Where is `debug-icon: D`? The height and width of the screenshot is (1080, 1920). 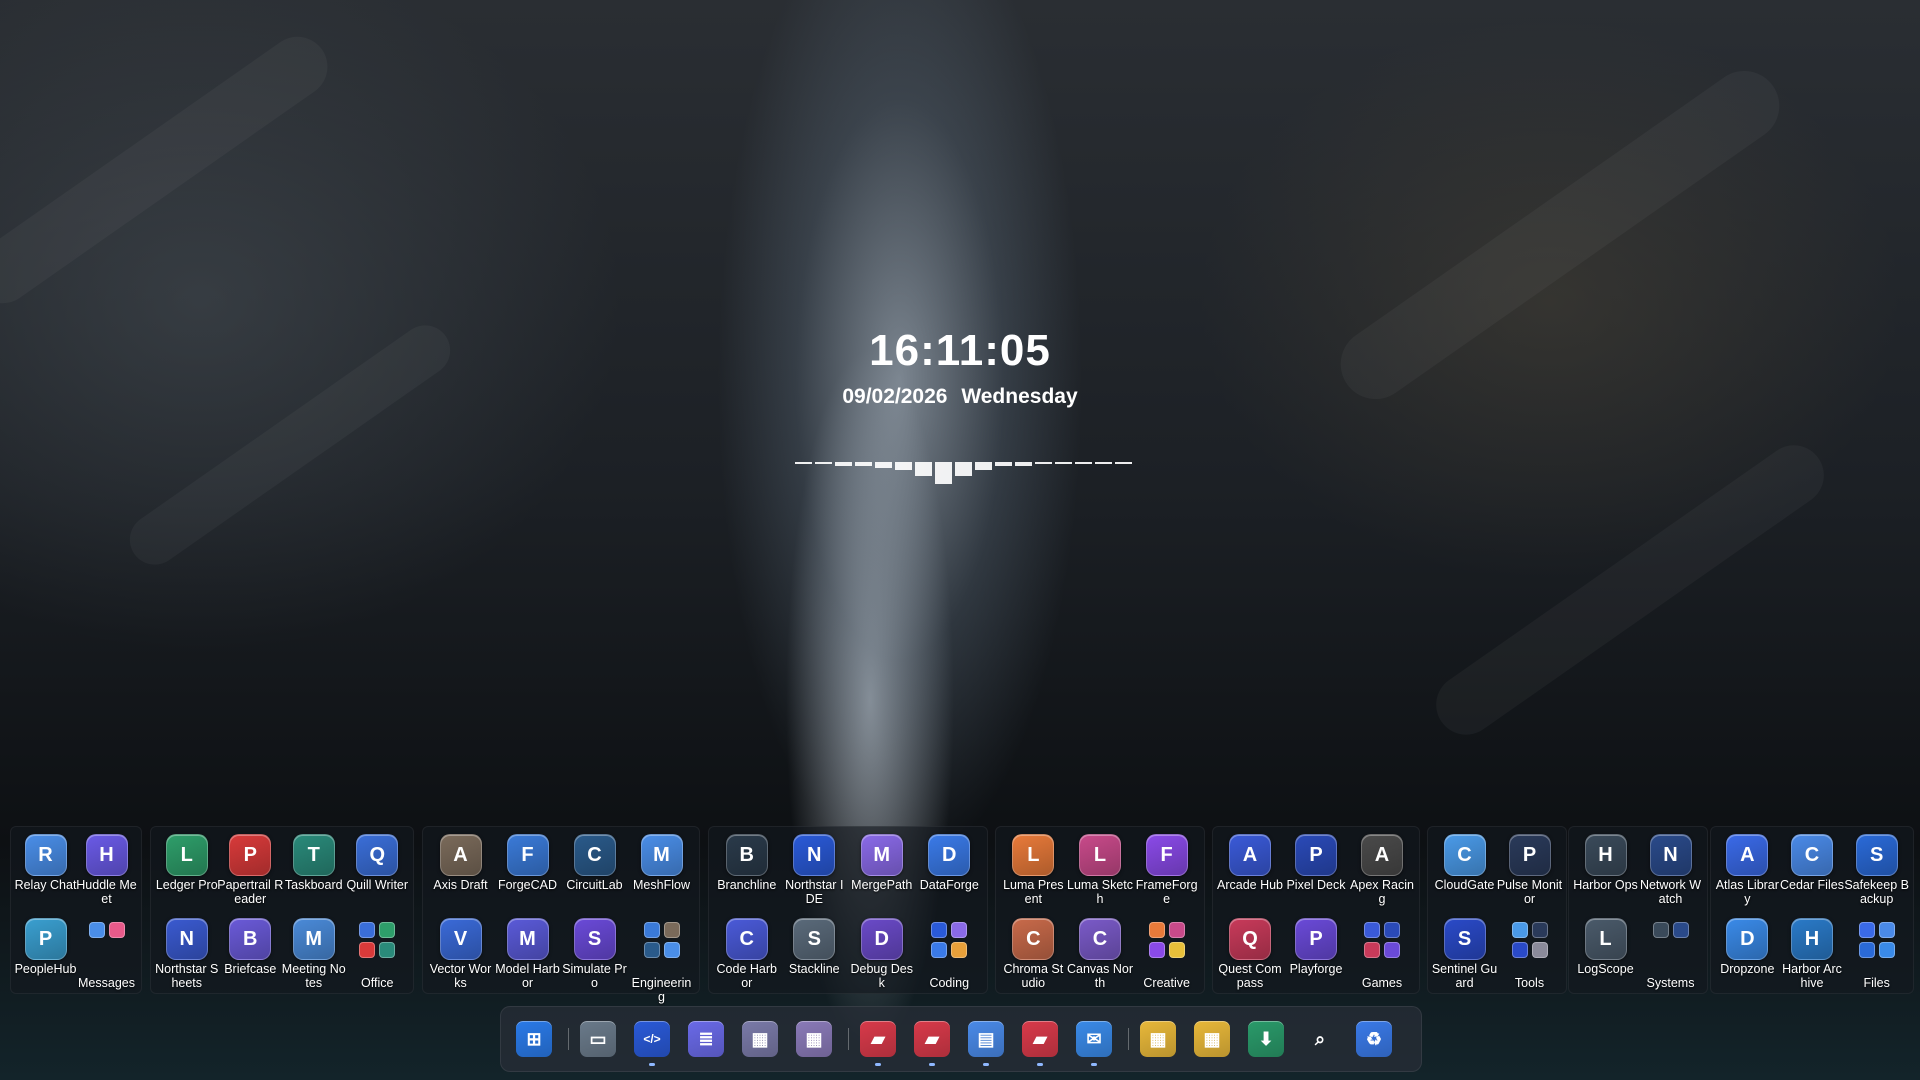
debug-icon: D is located at coordinates (881, 939).